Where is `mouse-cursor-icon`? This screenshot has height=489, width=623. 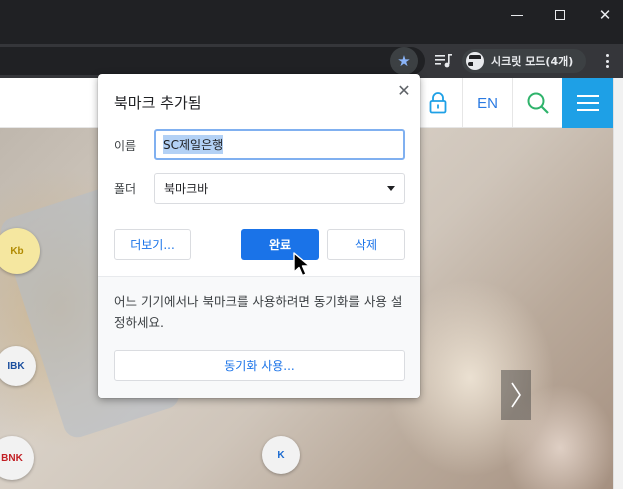
mouse-cursor-icon is located at coordinates (302, 264).